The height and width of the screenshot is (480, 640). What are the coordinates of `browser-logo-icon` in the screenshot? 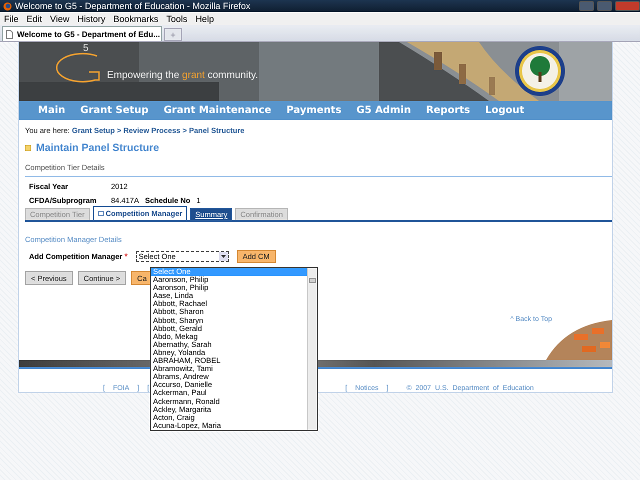 It's located at (7, 6).